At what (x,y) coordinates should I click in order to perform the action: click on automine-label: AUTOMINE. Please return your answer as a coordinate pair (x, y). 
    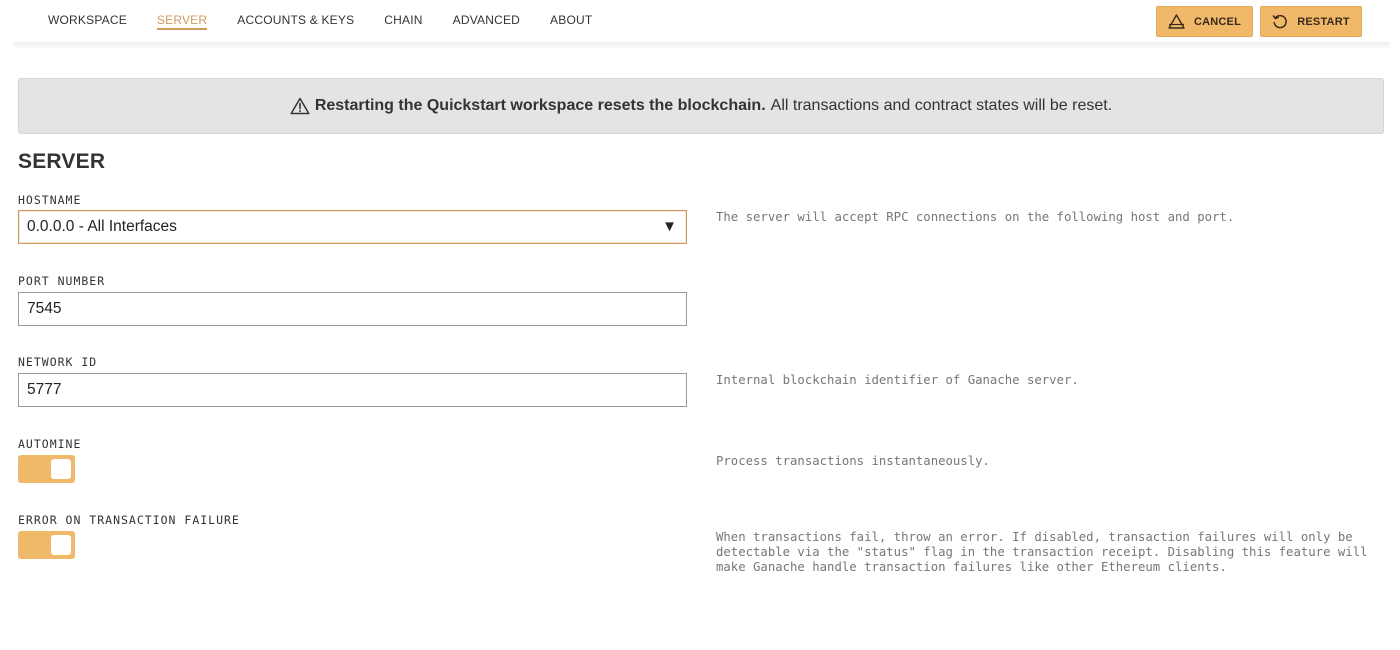
    Looking at the image, I should click on (50, 444).